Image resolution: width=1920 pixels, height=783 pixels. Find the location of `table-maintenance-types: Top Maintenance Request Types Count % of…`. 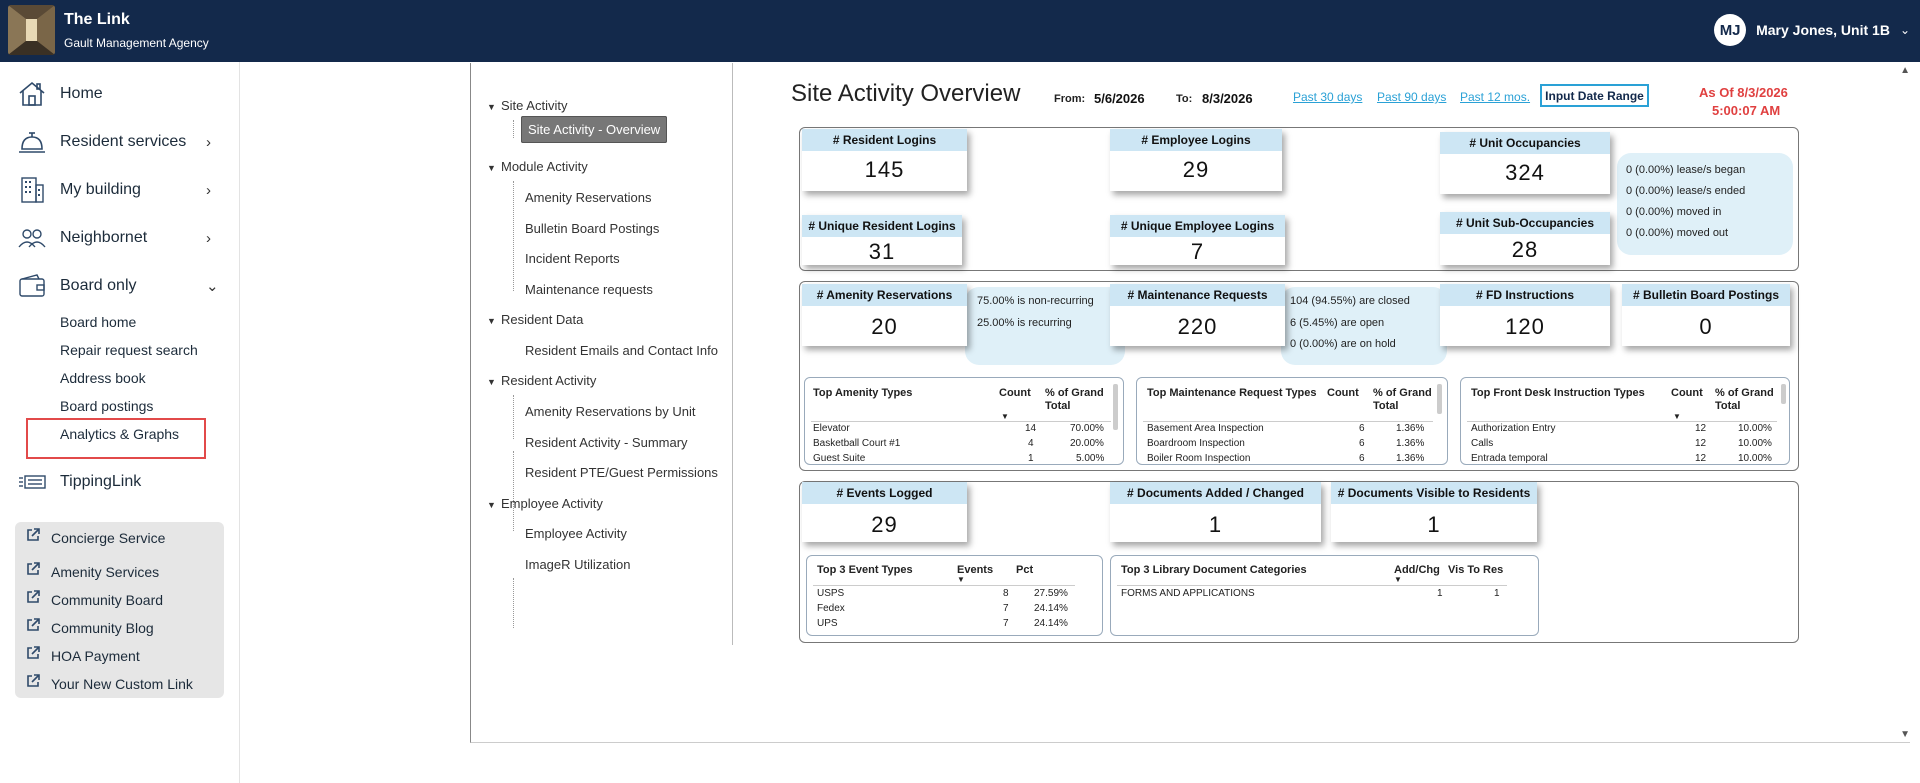

table-maintenance-types: Top Maintenance Request Types Count % of… is located at coordinates (1292, 421).